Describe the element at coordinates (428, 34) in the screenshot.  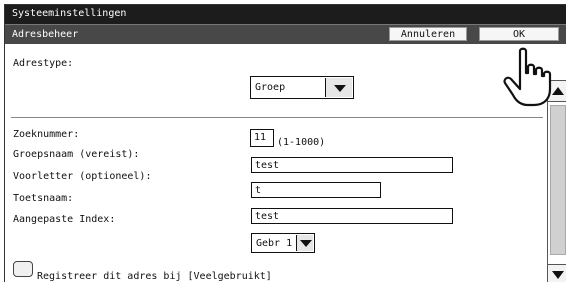
I see `cancel-button: Annuleren` at that location.